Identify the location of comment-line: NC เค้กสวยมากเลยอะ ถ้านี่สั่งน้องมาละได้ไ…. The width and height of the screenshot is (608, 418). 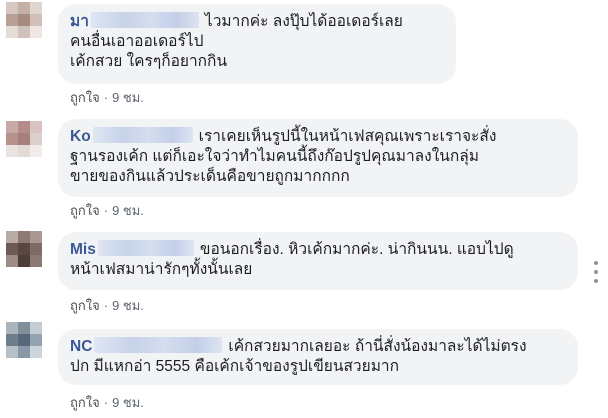
(318, 347).